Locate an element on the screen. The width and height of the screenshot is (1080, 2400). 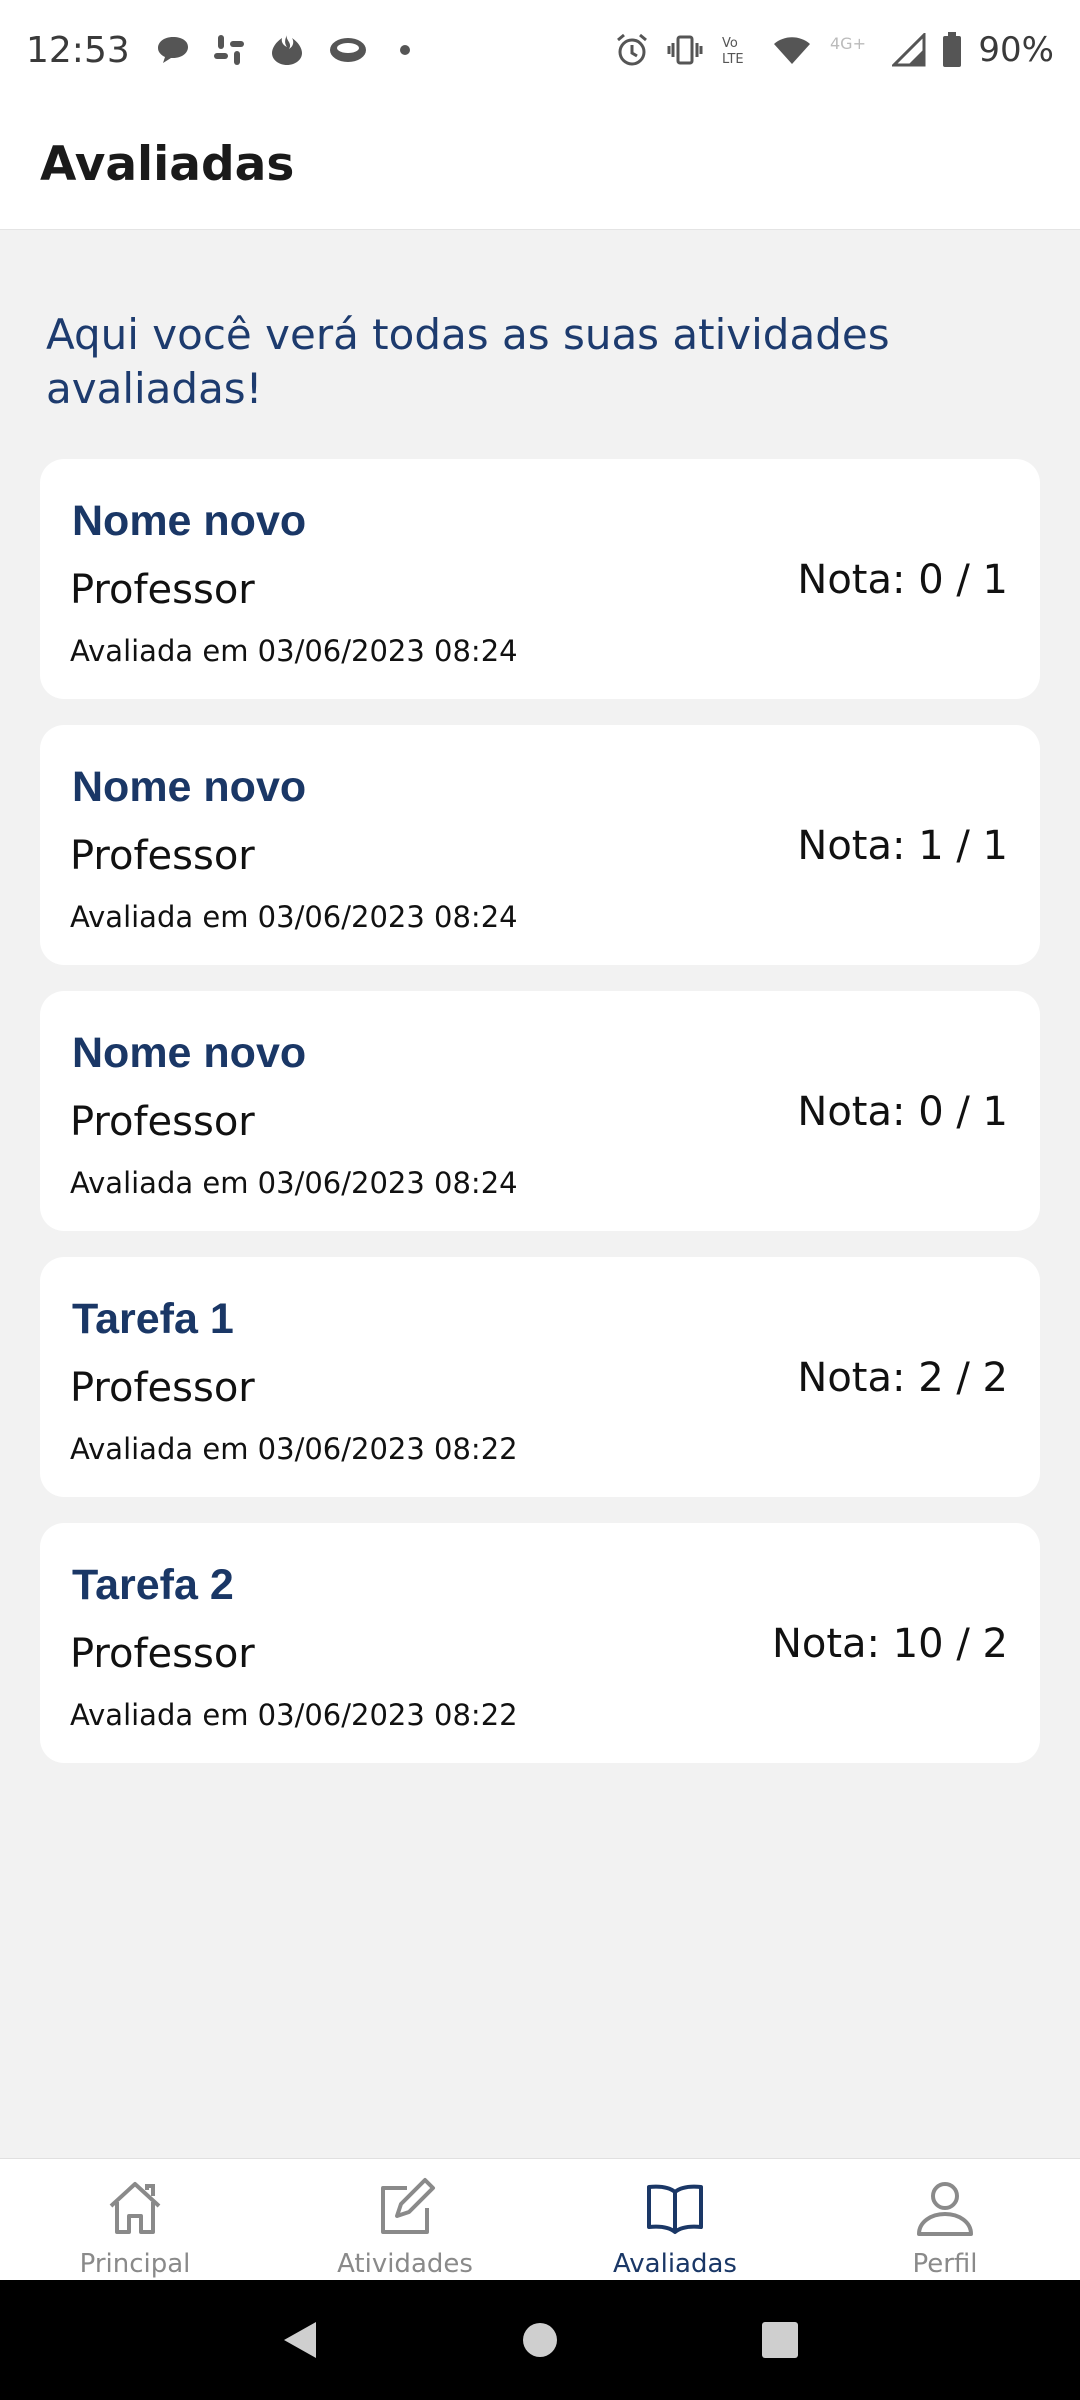
book-icon is located at coordinates (675, 2208).